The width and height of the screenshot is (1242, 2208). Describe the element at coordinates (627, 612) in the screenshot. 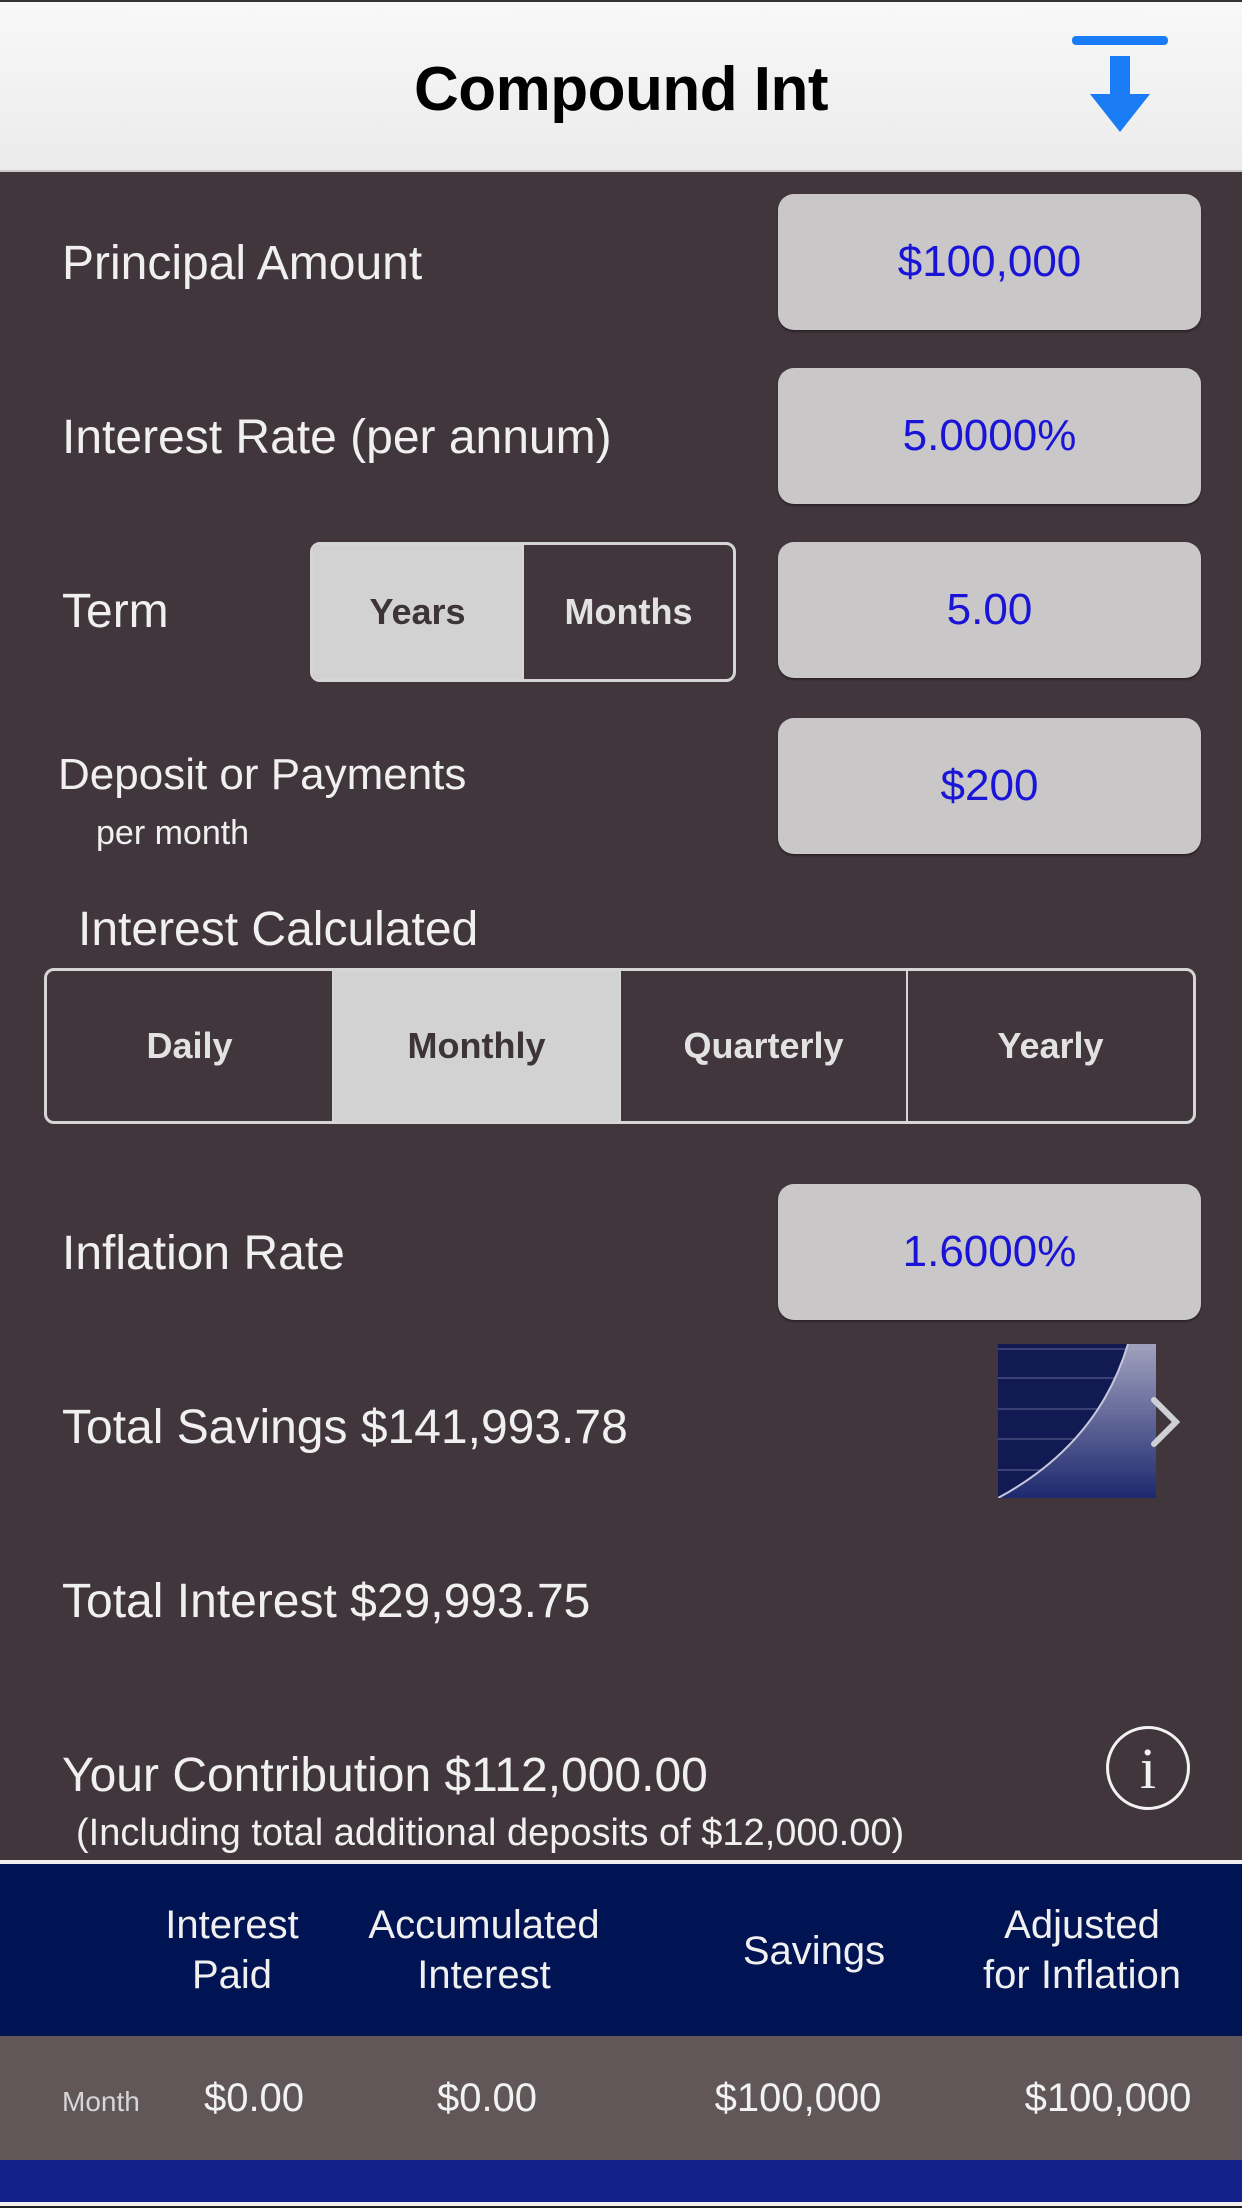

I see `term-unit-months: Months` at that location.